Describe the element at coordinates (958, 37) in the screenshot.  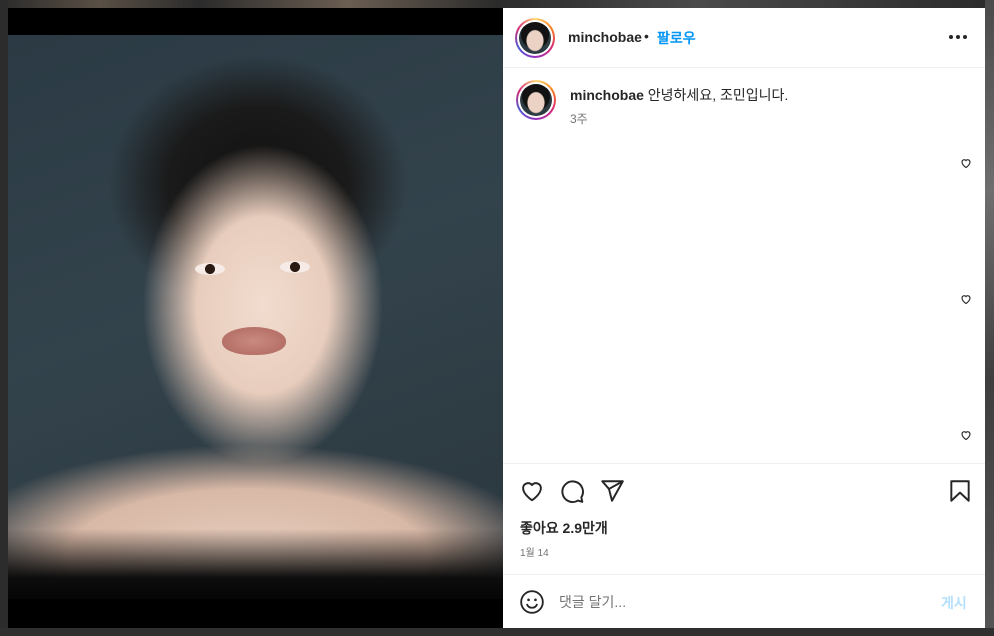
I see `more-options-icon` at that location.